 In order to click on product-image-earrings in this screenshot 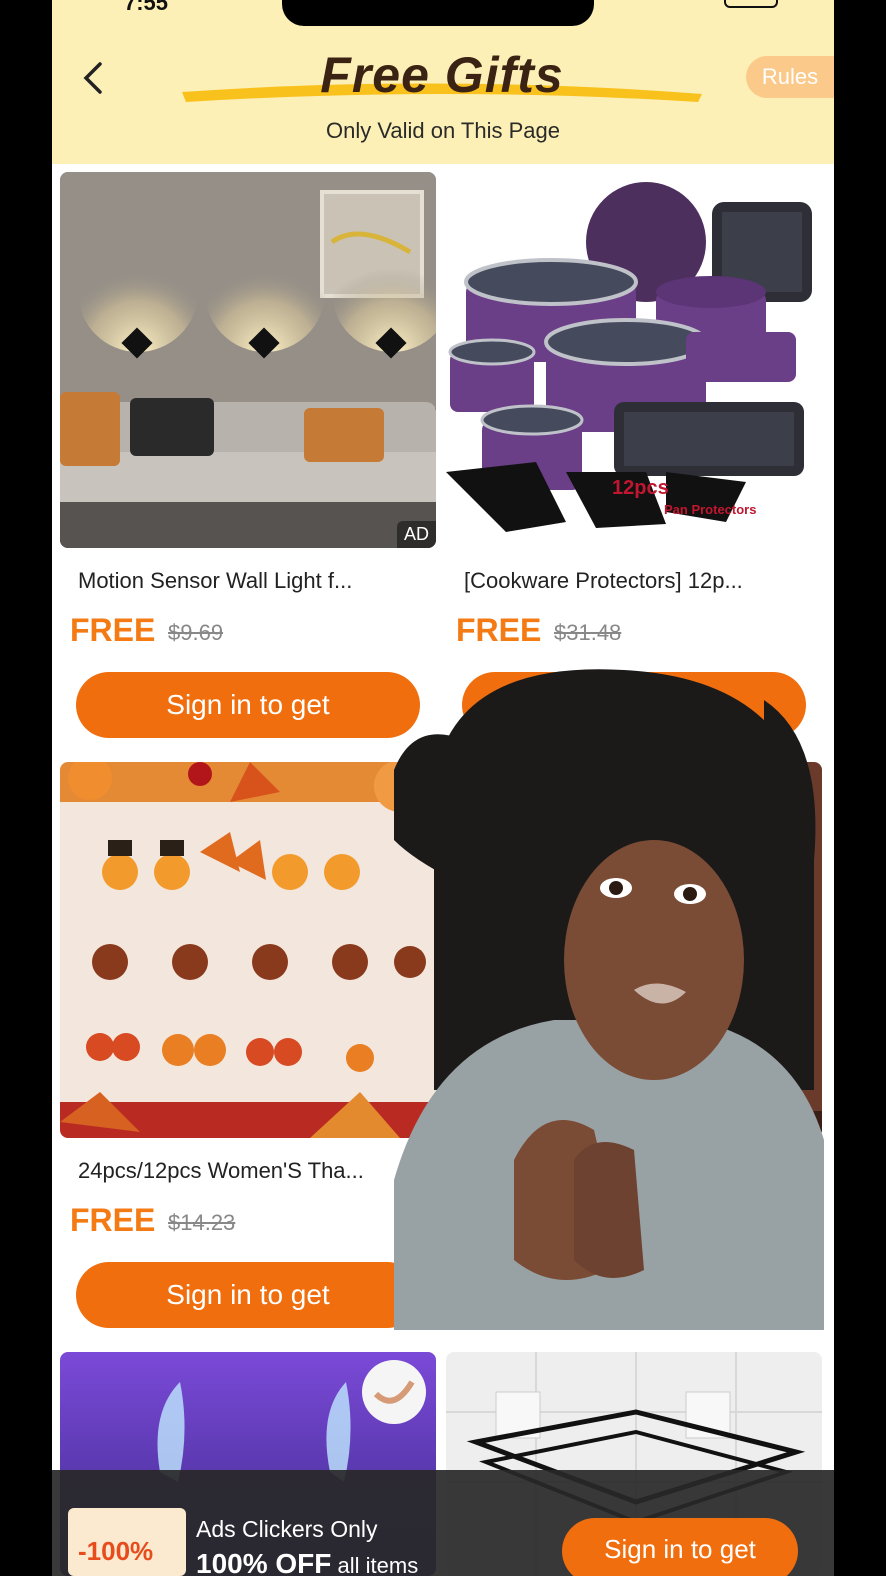, I will do `click(248, 950)`.